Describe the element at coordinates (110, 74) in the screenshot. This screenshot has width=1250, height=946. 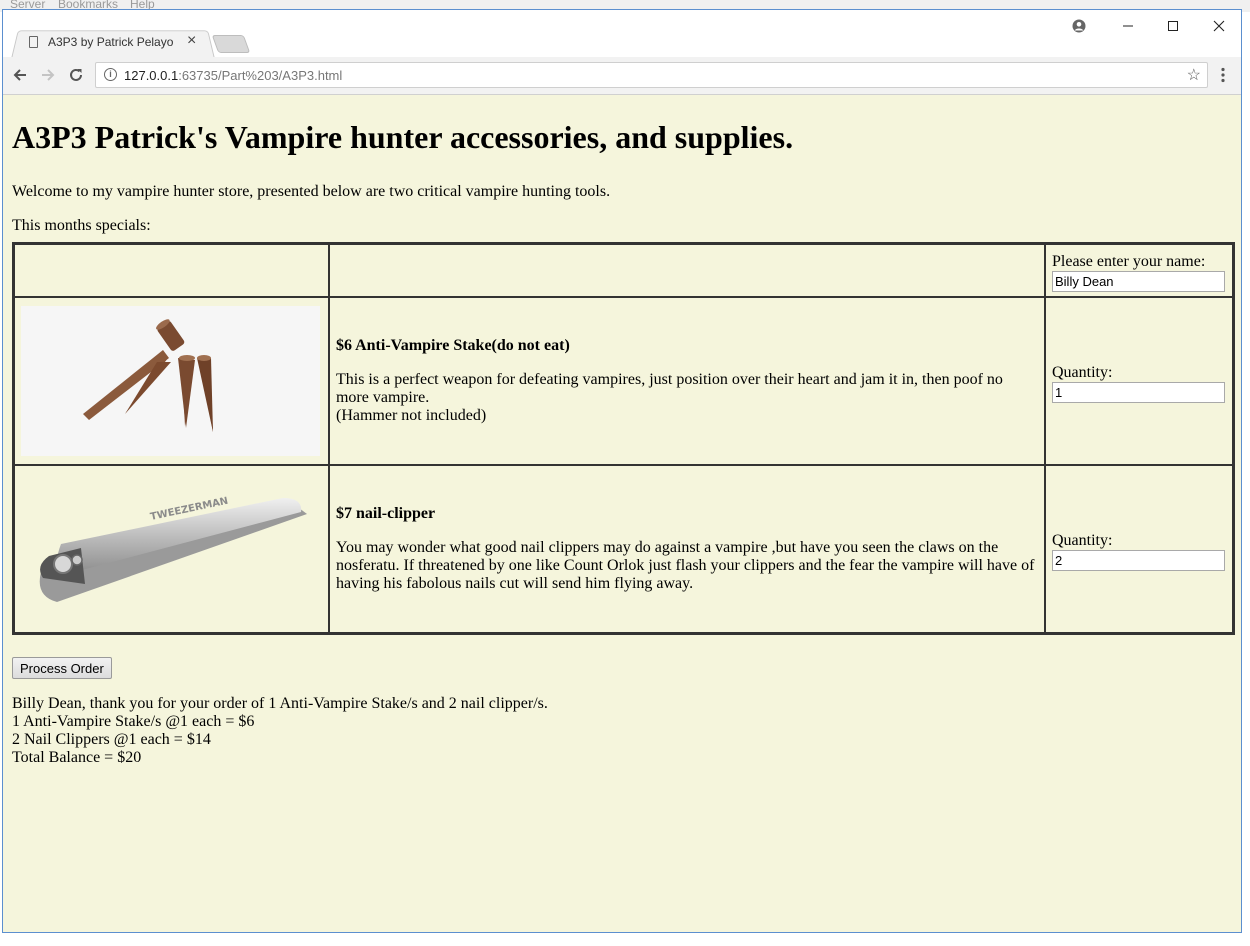
I see `info-icon: i` at that location.